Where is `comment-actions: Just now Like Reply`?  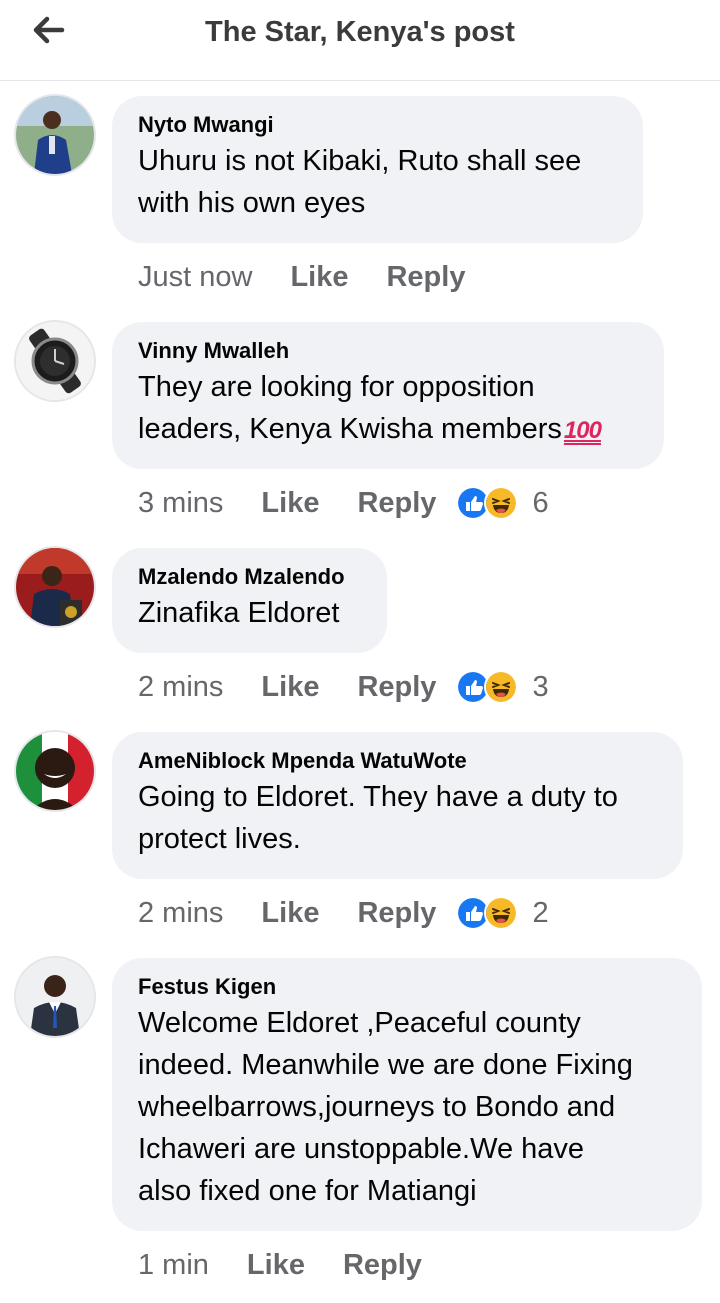 comment-actions: Just now Like Reply is located at coordinates (301, 277).